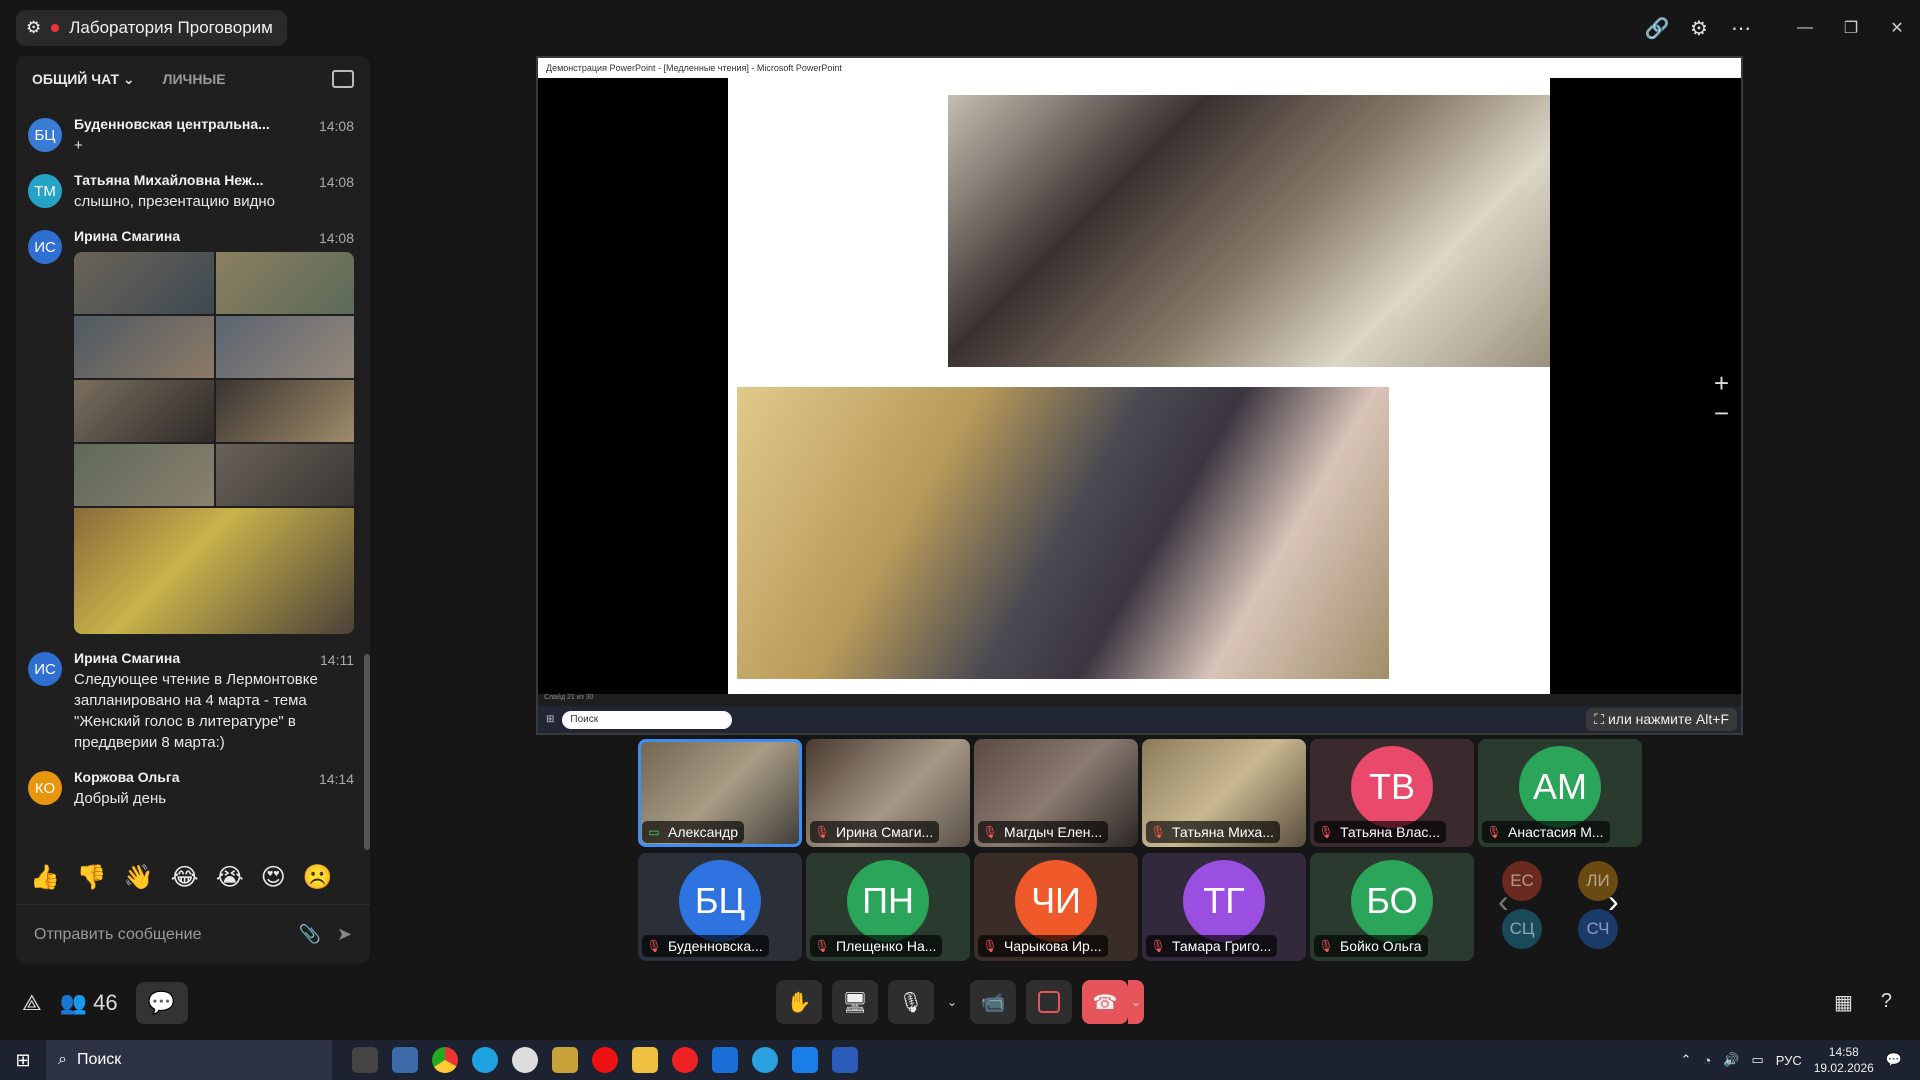  I want to click on shared-taskbar: ⊞ Поиск, so click(1139, 719).